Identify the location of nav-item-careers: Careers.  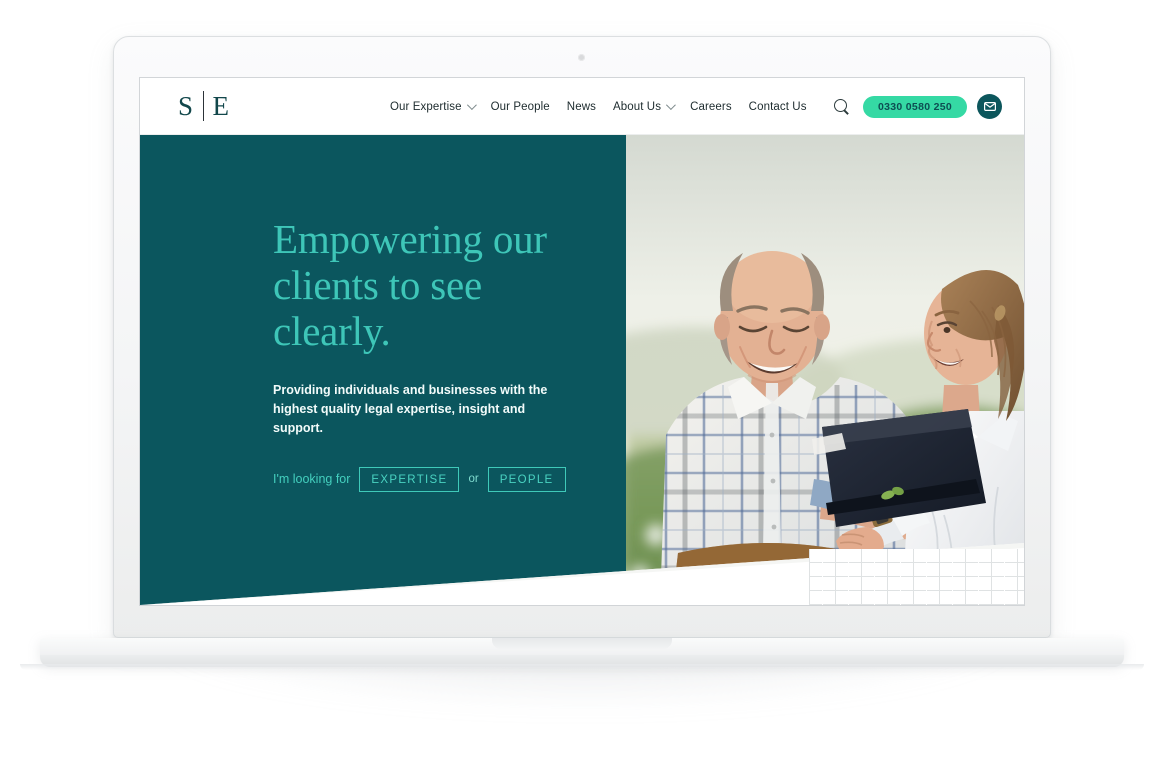
(711, 107).